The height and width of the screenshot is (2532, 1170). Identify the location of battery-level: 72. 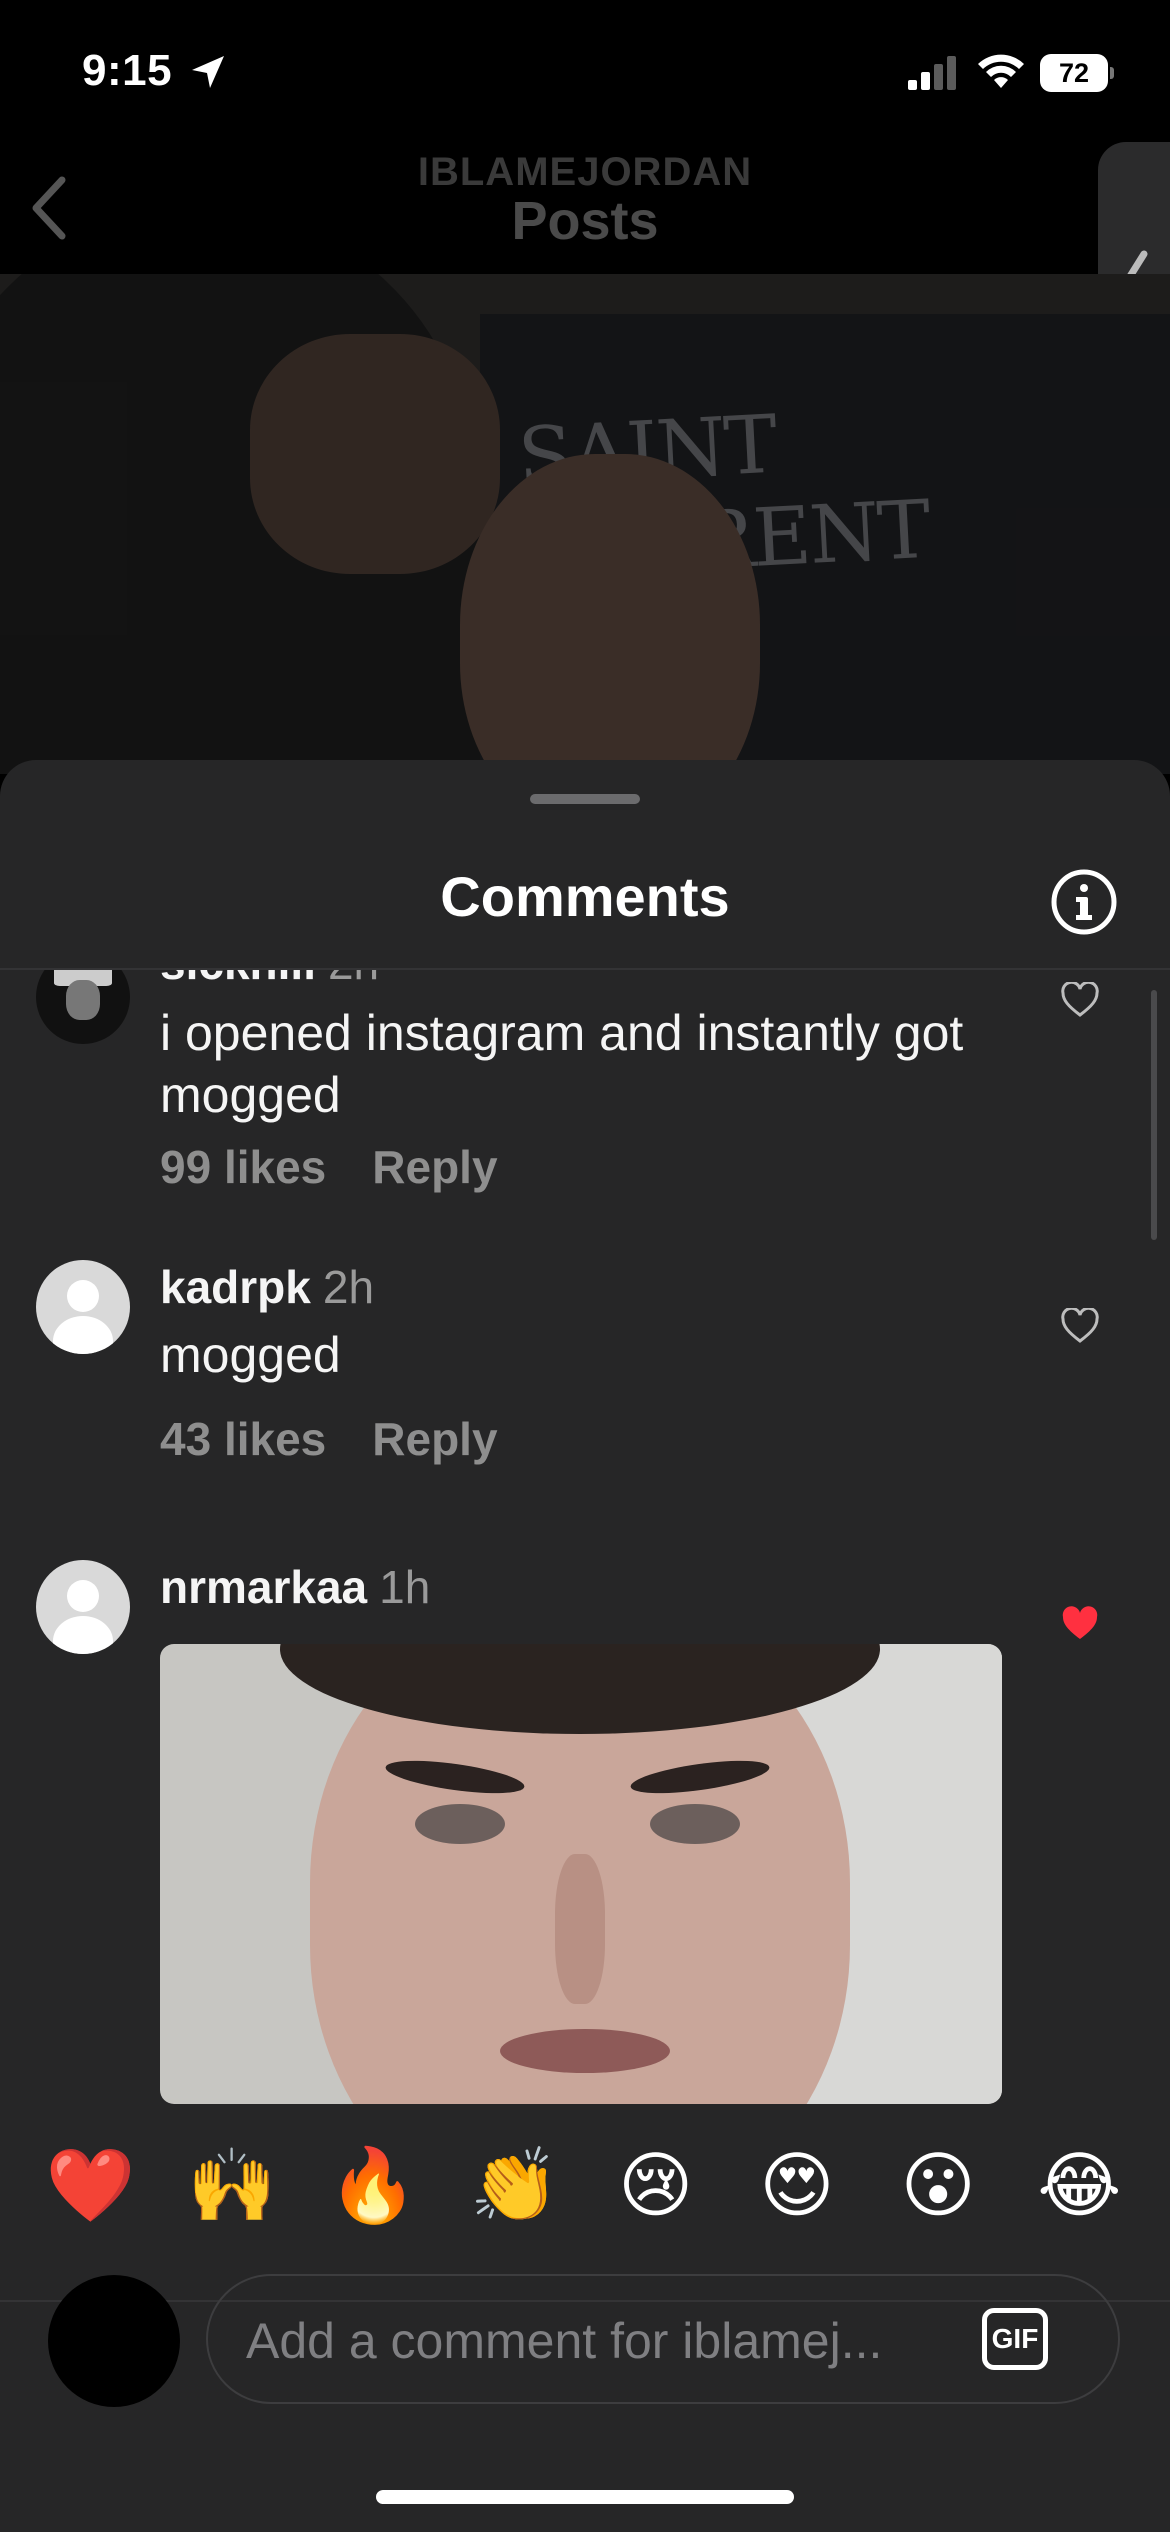
(1074, 73).